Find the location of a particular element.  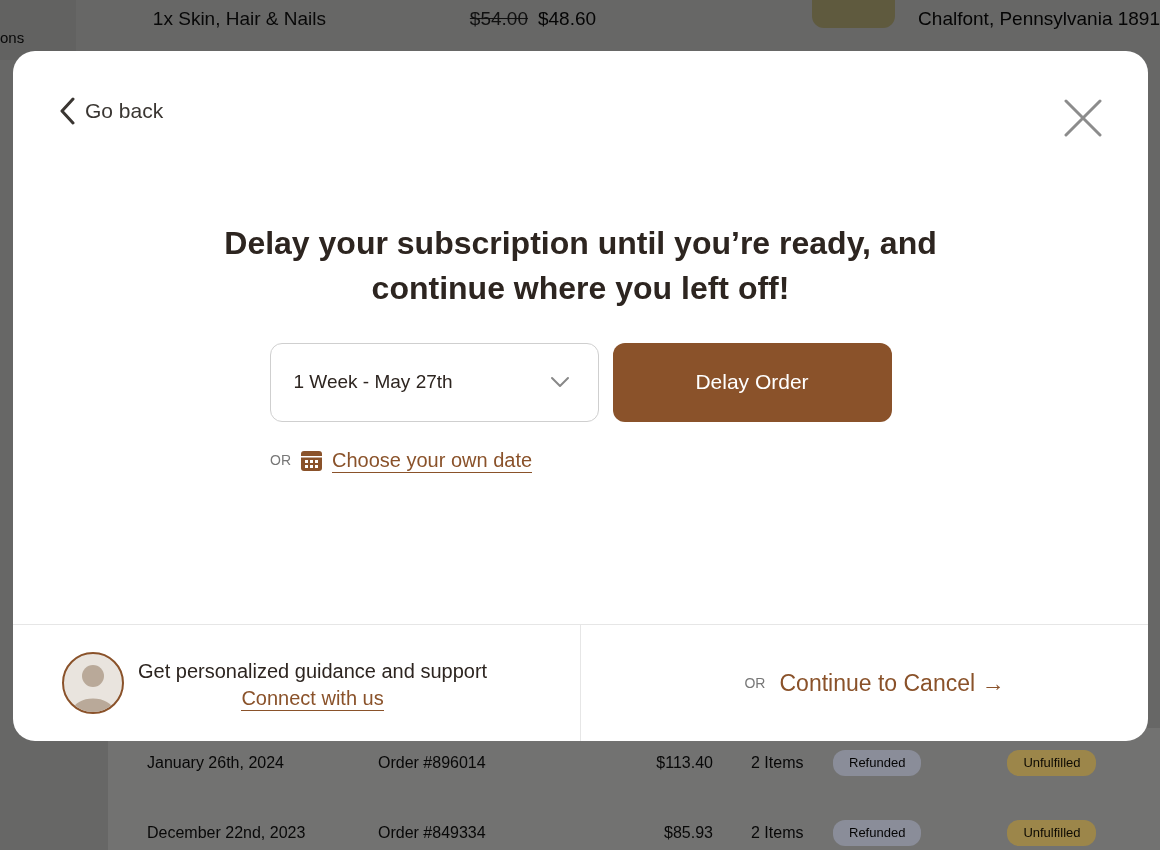

choose-date-link: Choose your own date is located at coordinates (432, 460).